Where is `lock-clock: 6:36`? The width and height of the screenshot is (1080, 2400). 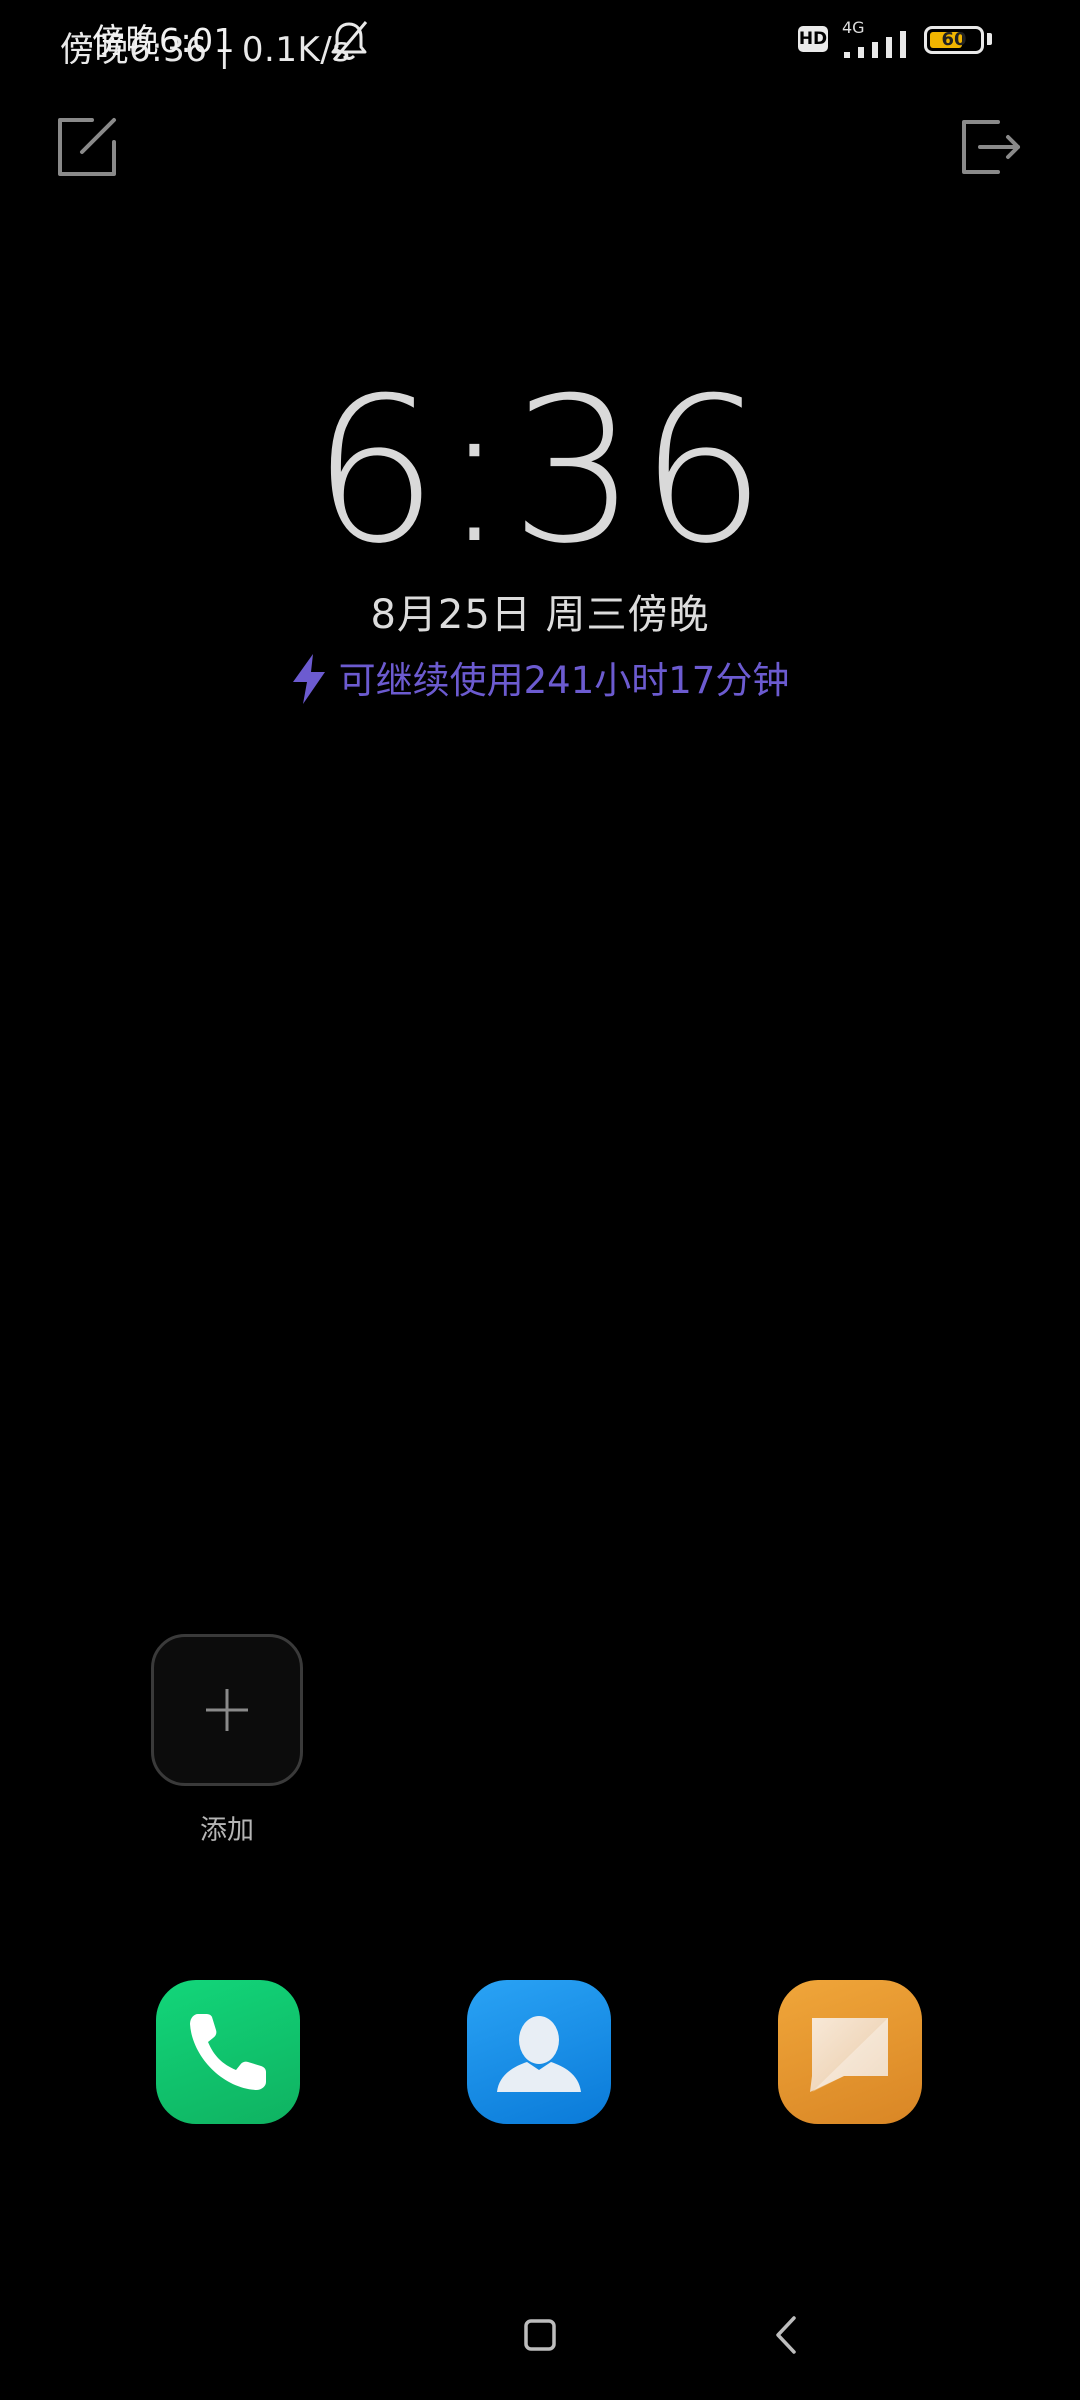 lock-clock: 6:36 is located at coordinates (540, 471).